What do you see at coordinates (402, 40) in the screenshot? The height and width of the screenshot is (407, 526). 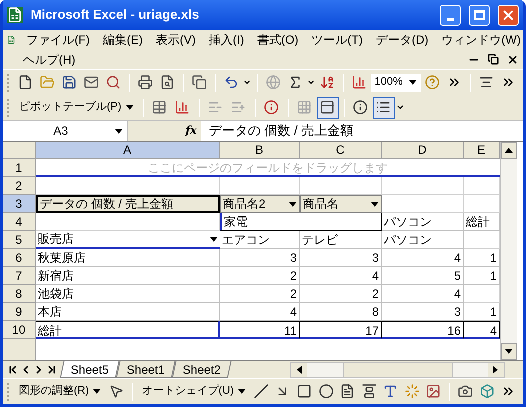 I see `menu-item: データ(D)` at bounding box center [402, 40].